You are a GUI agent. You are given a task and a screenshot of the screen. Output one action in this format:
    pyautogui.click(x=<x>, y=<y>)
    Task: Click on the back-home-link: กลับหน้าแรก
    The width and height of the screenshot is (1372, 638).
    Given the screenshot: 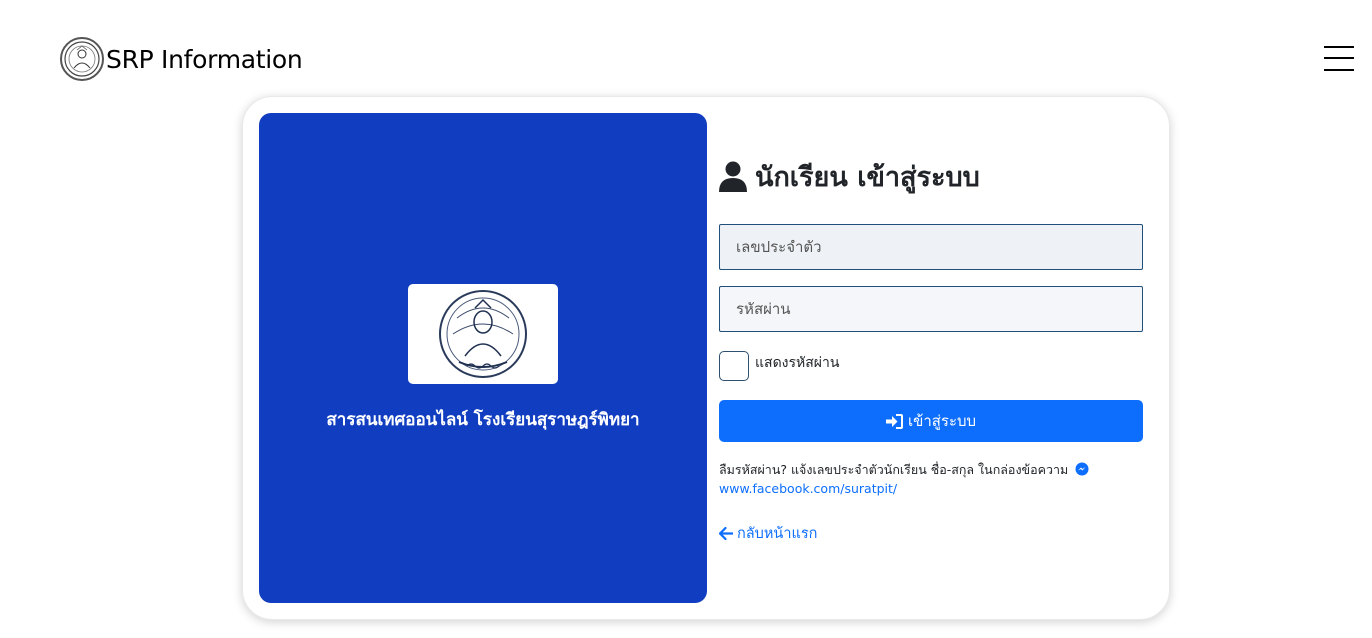 What is the action you would take?
    pyautogui.click(x=768, y=533)
    